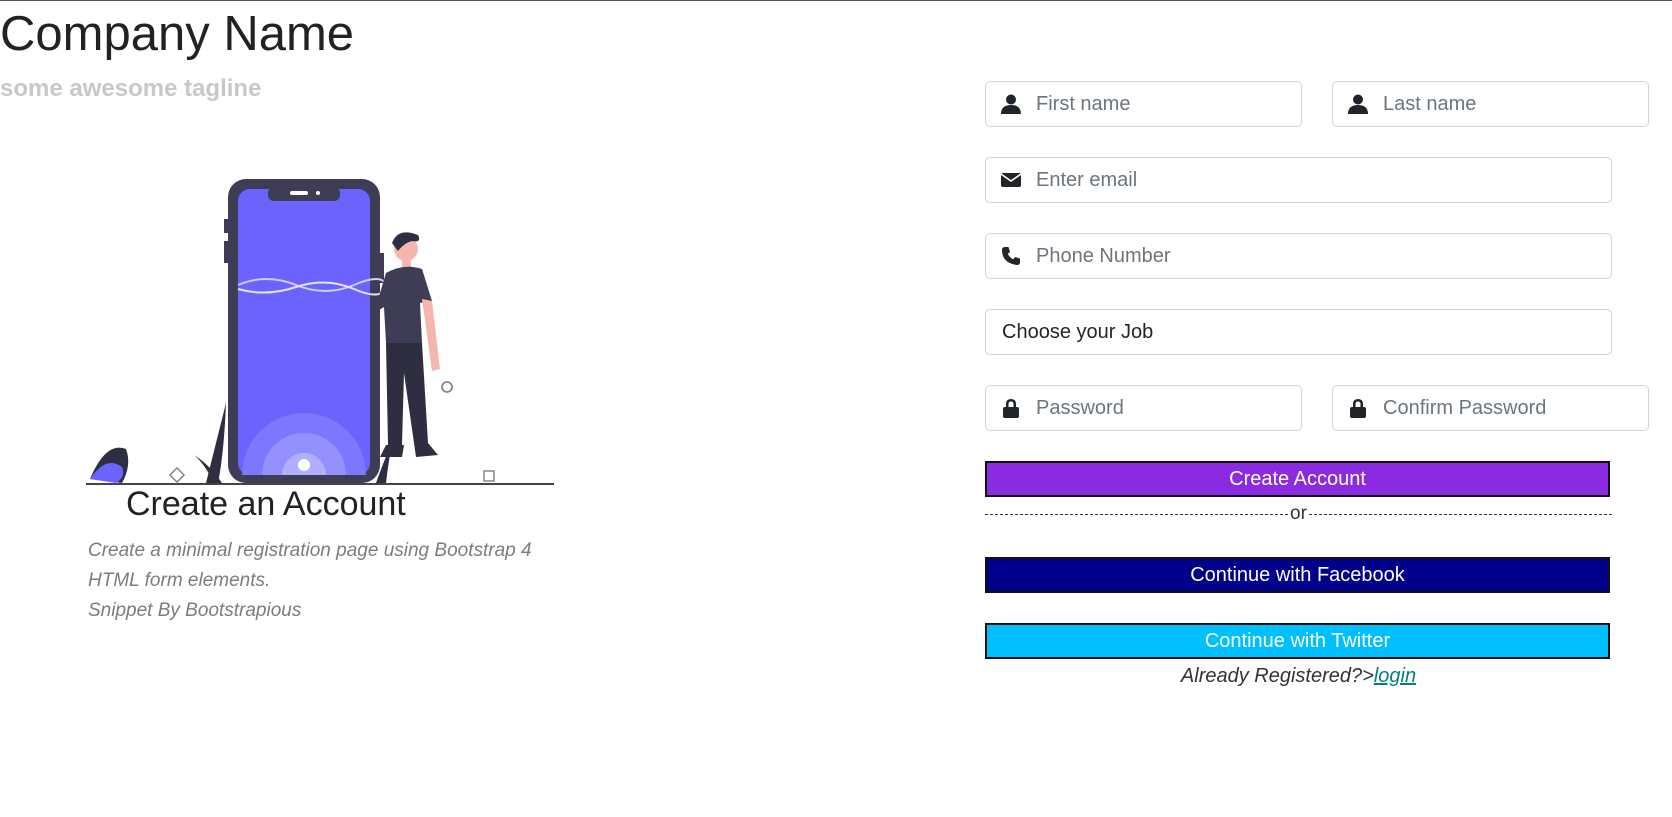  Describe the element at coordinates (266, 504) in the screenshot. I see `intro-title: Create an Account` at that location.